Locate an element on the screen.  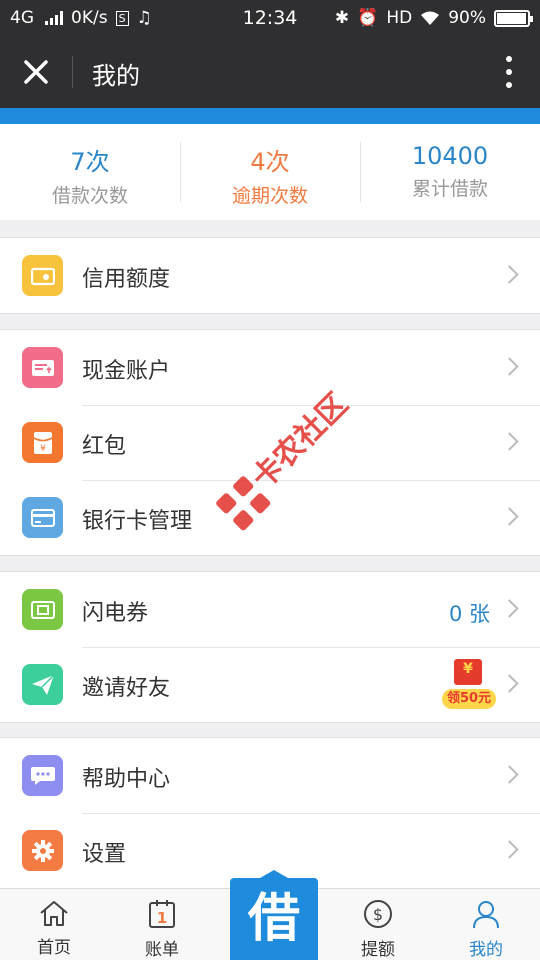
hd-indicator: HD is located at coordinates (399, 18).